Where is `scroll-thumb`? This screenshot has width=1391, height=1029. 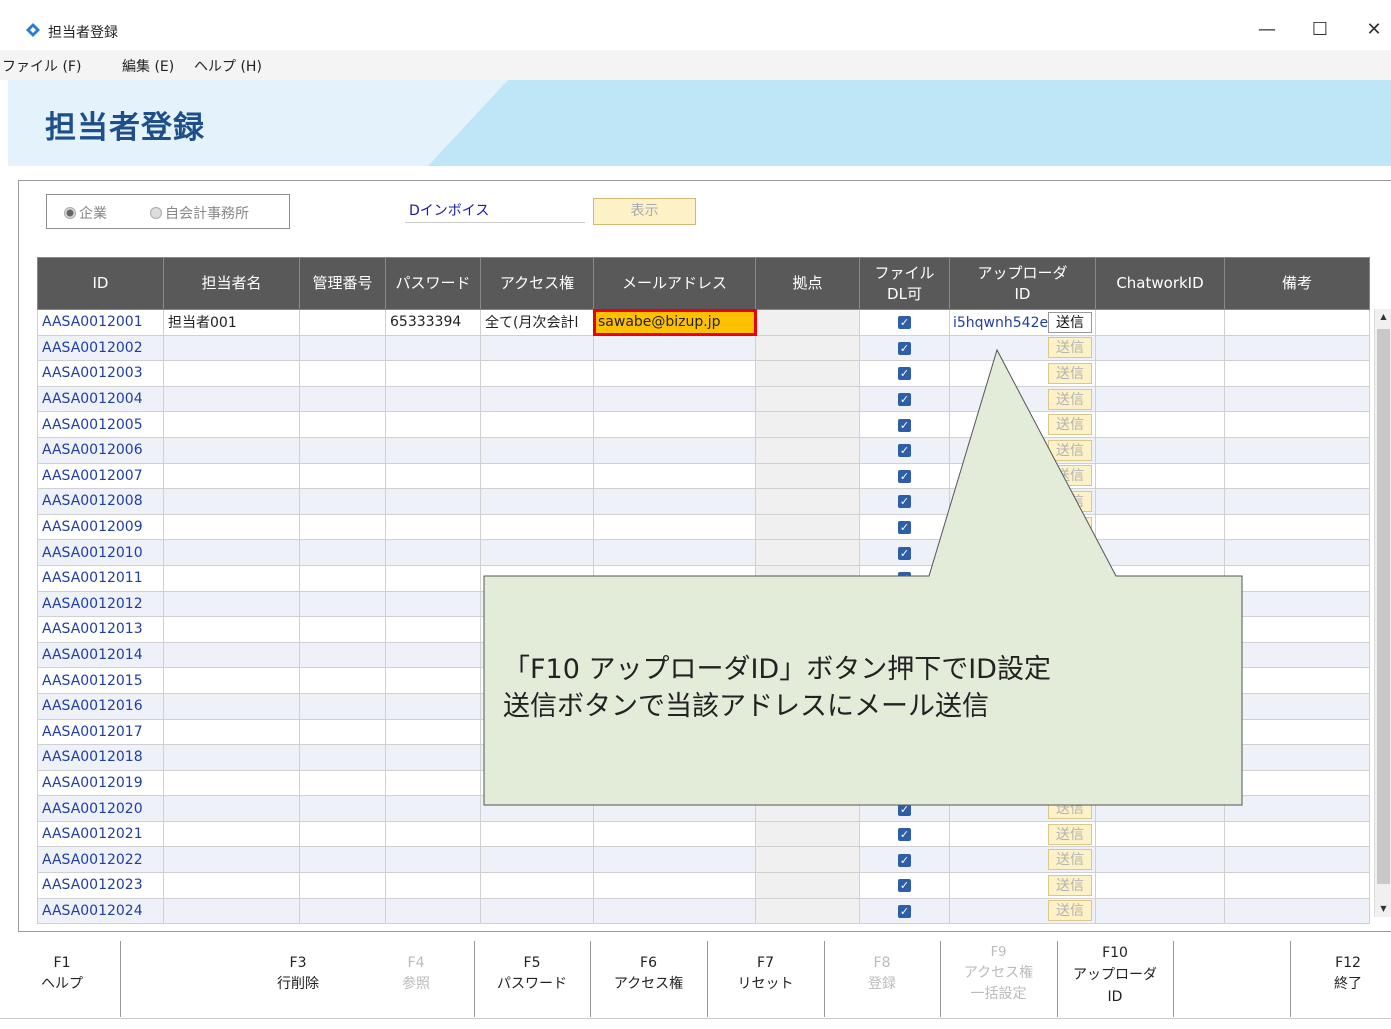 scroll-thumb is located at coordinates (1383, 606).